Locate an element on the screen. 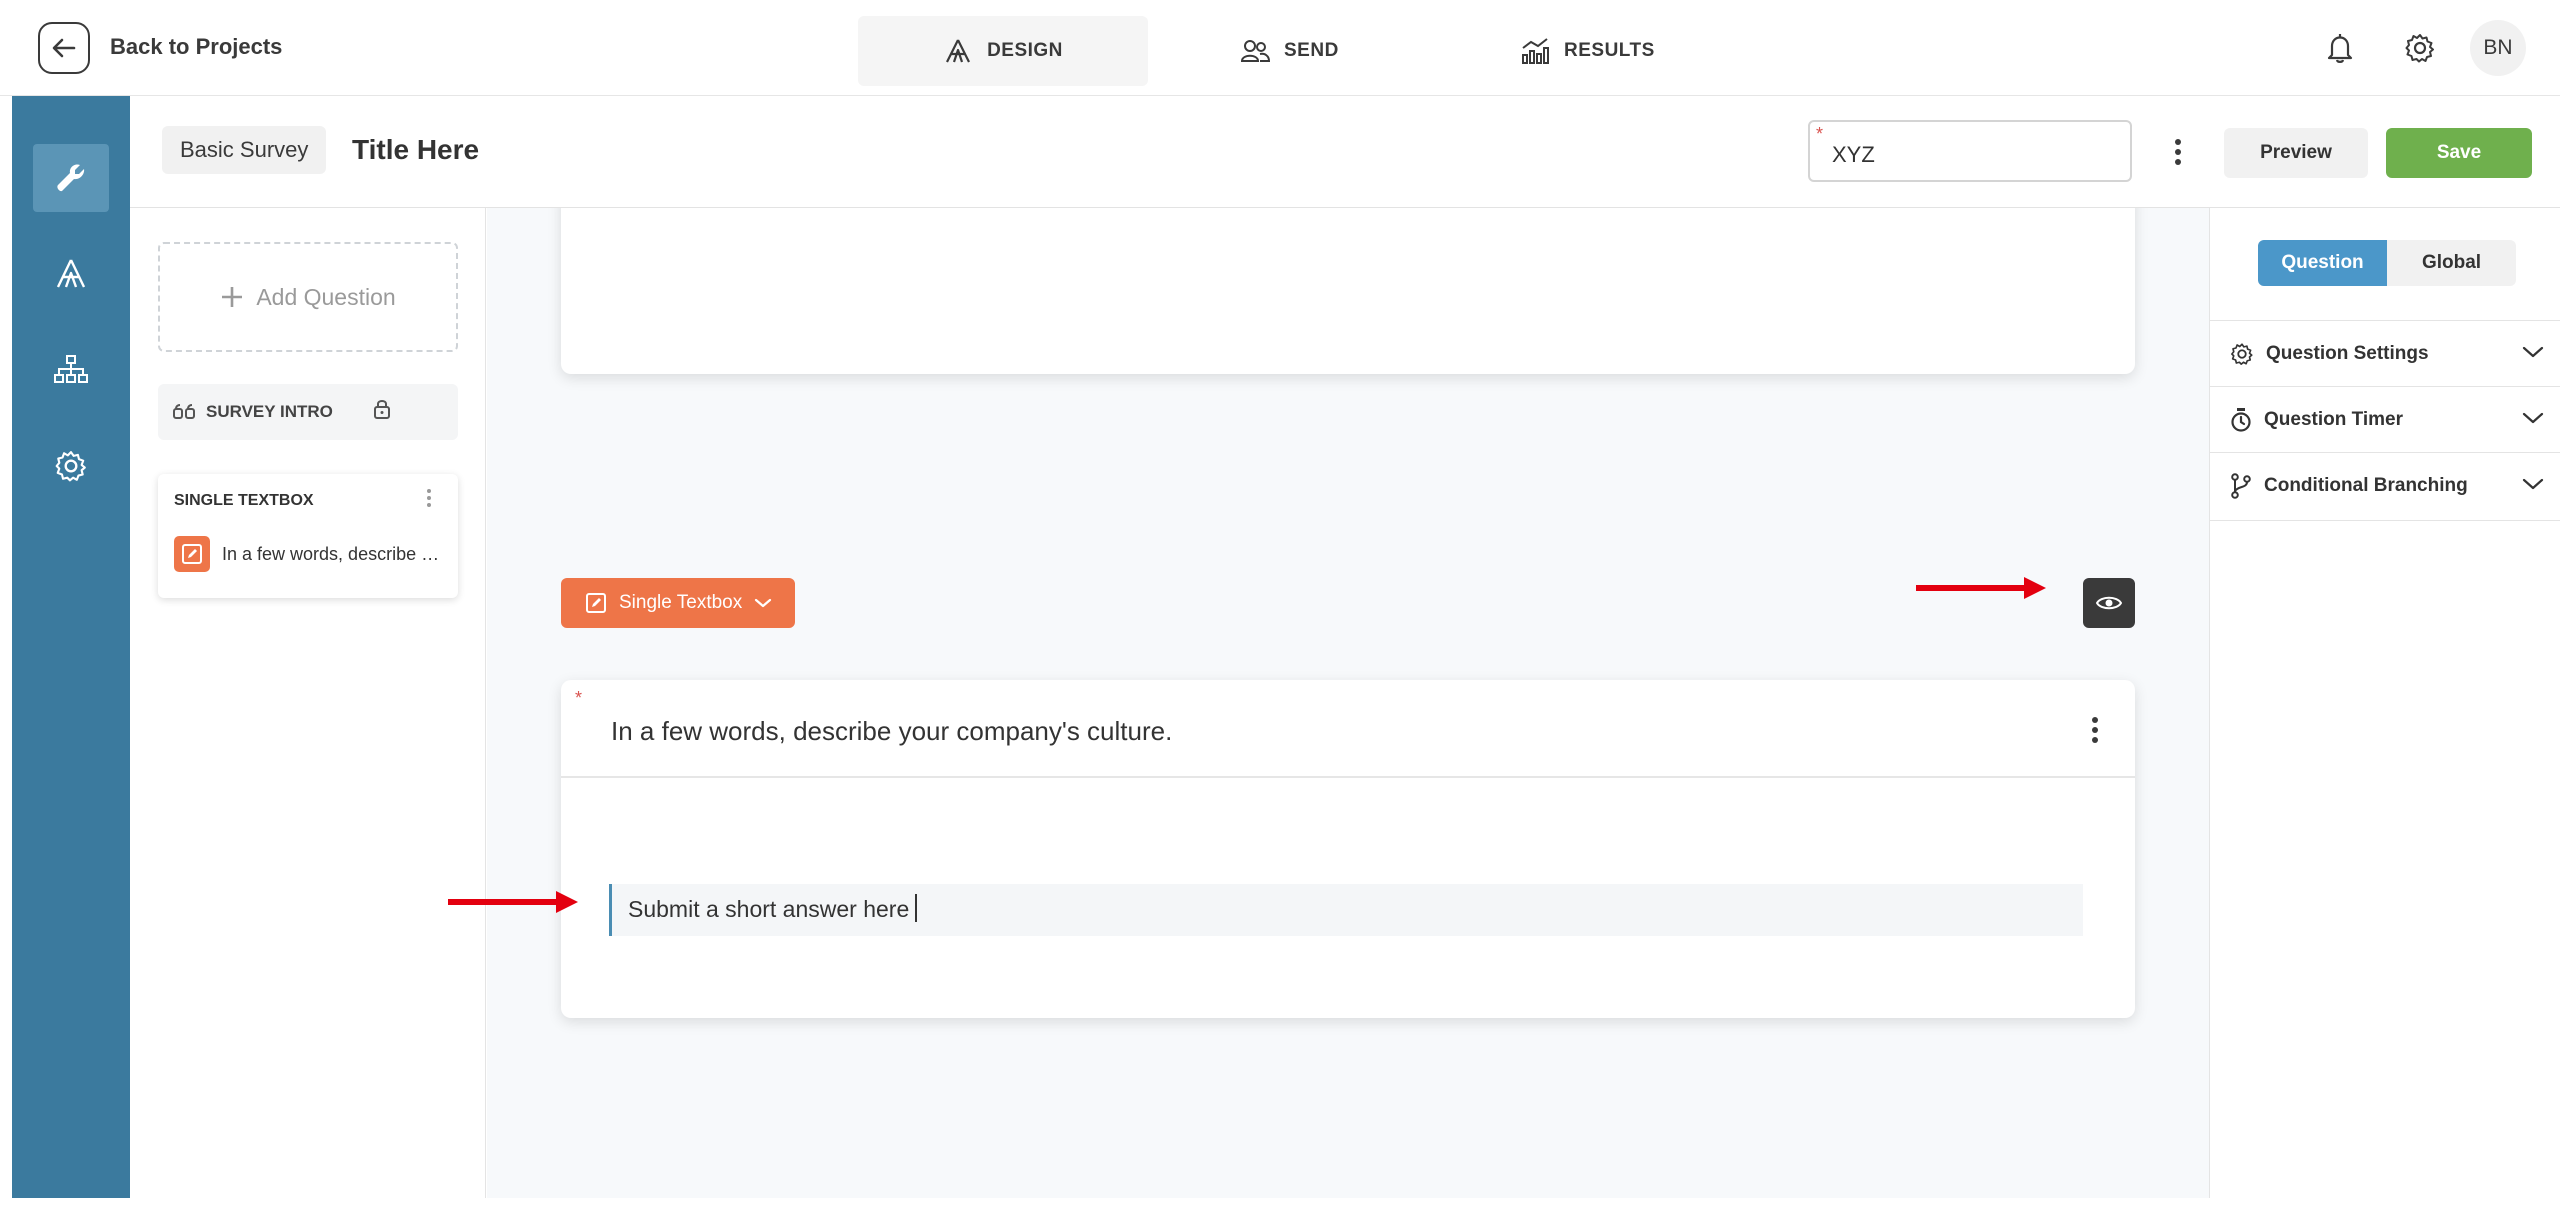  user-avatar: BN is located at coordinates (2498, 48).